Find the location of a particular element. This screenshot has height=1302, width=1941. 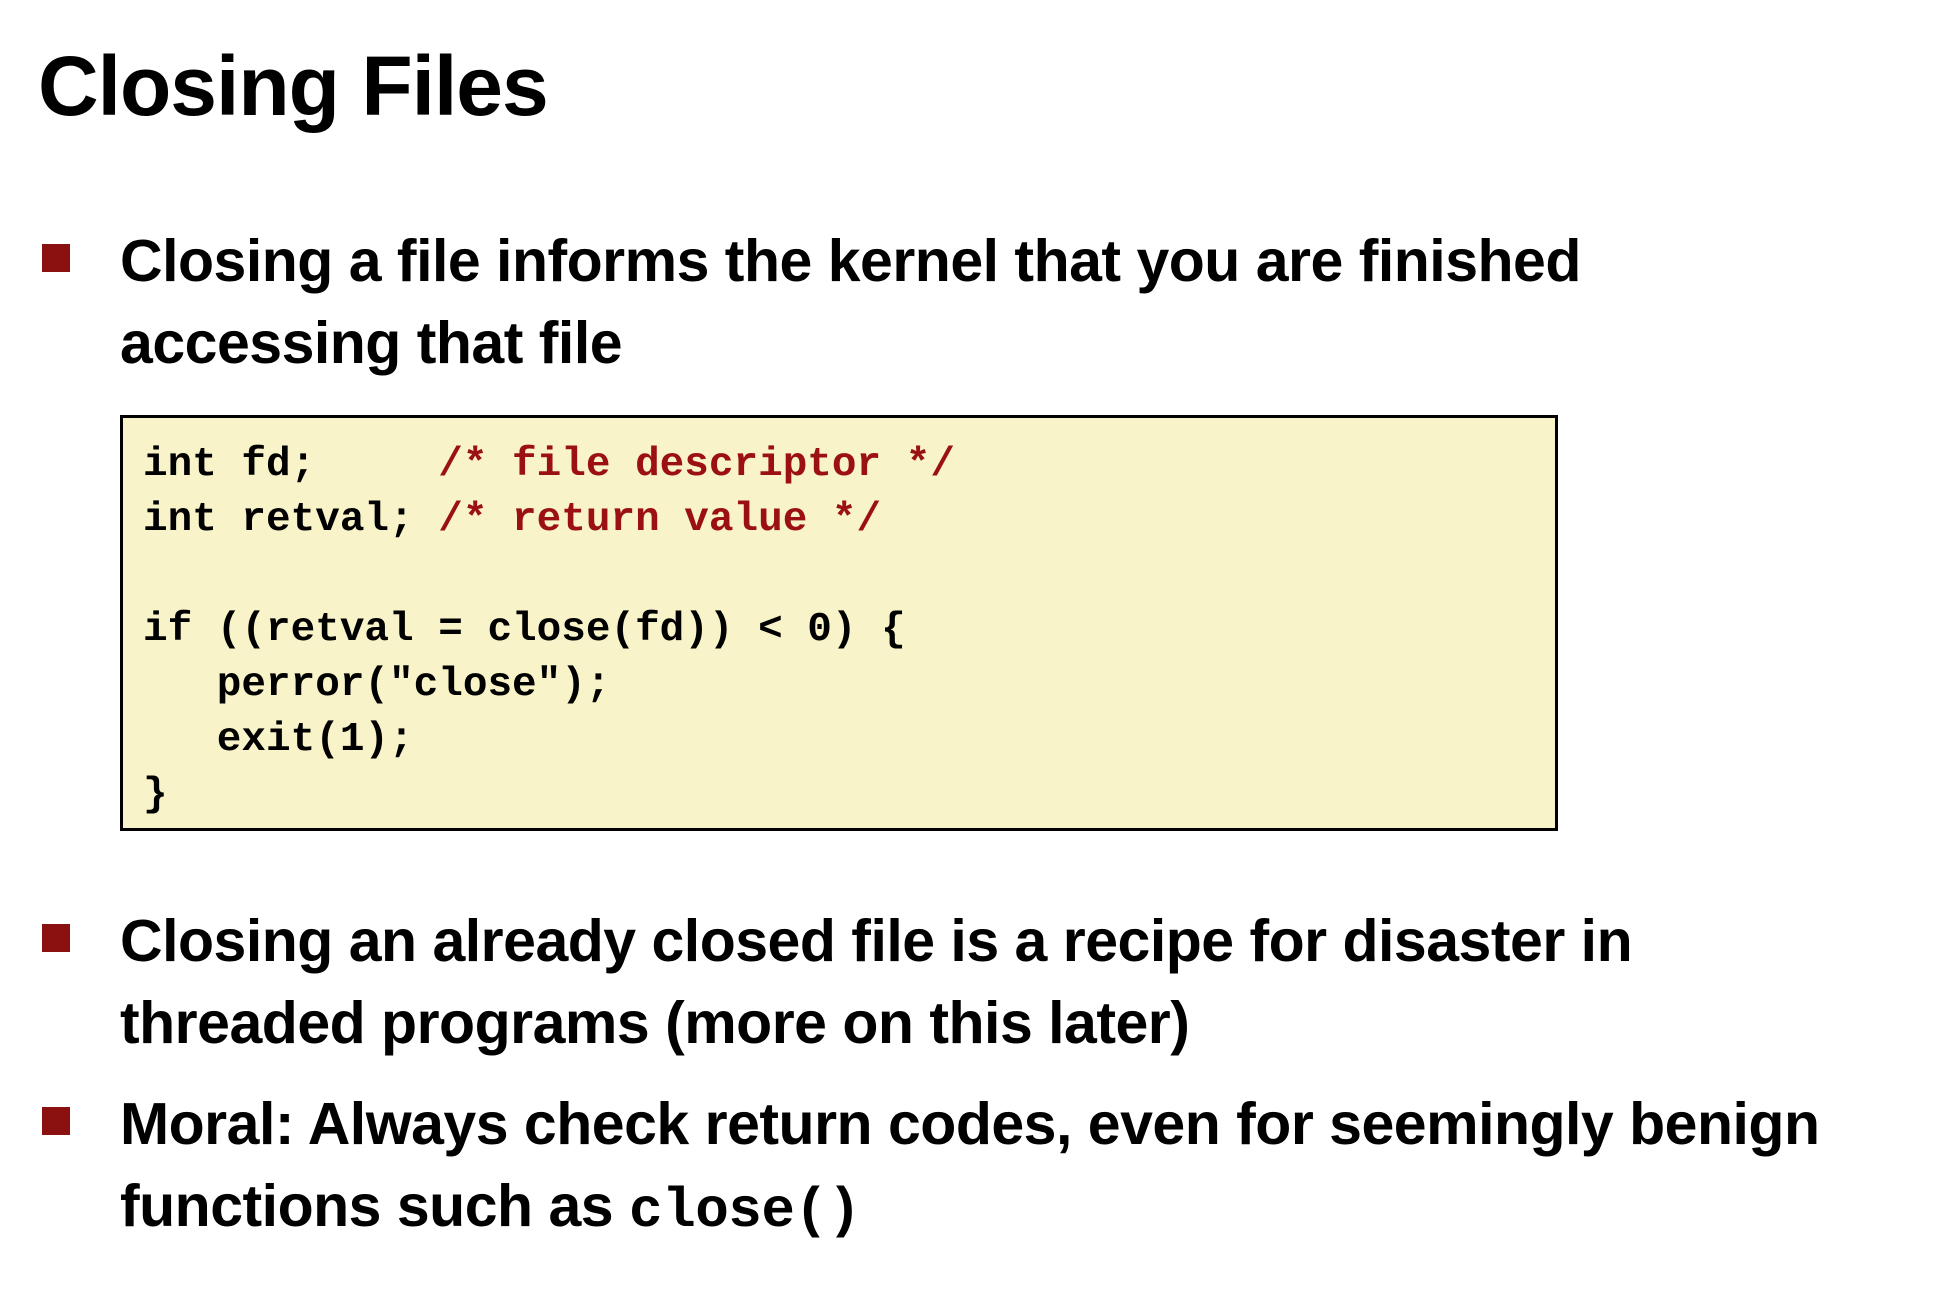

slide-title: Closing Files is located at coordinates (293, 86).